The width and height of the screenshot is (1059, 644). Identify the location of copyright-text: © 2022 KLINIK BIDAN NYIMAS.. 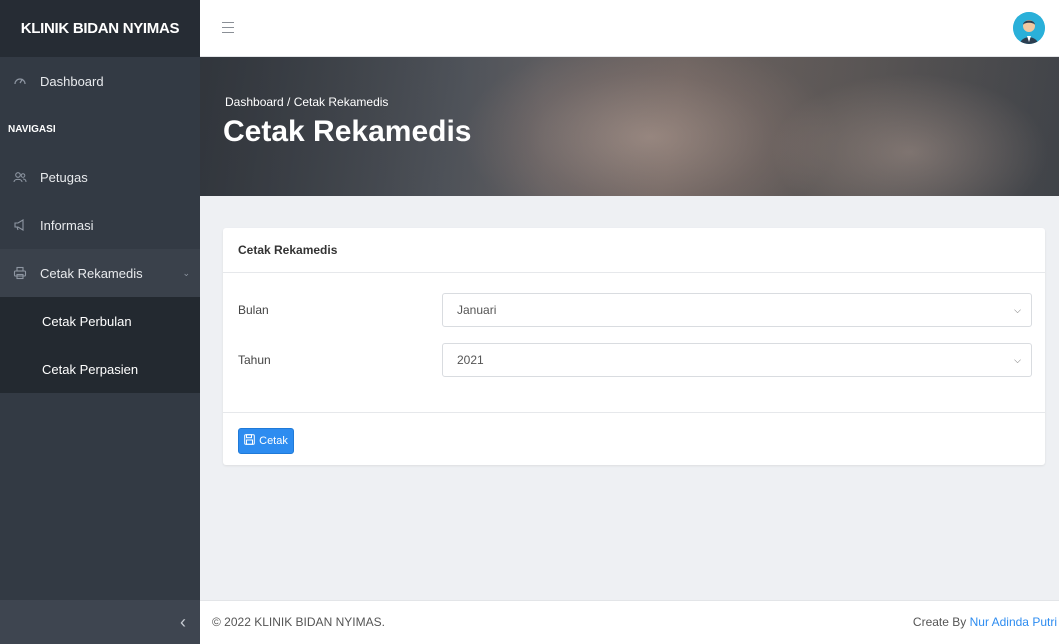
(298, 622).